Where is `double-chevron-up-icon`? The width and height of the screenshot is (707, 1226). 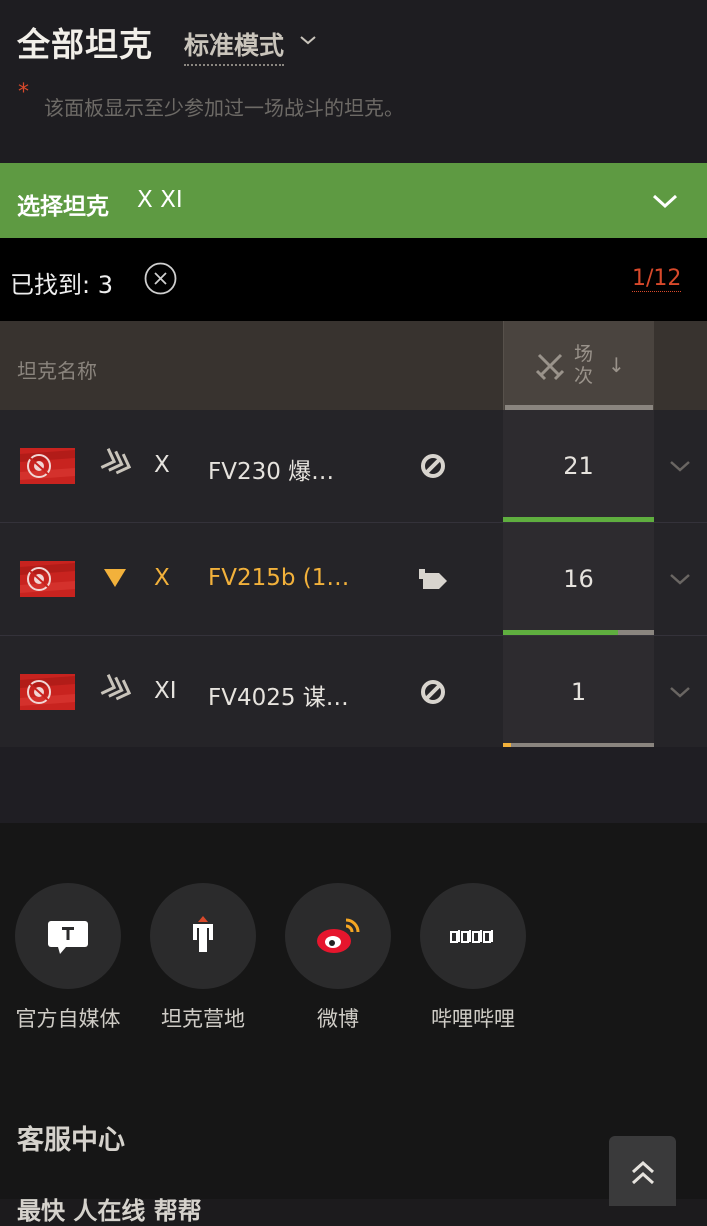
double-chevron-up-icon is located at coordinates (643, 1172).